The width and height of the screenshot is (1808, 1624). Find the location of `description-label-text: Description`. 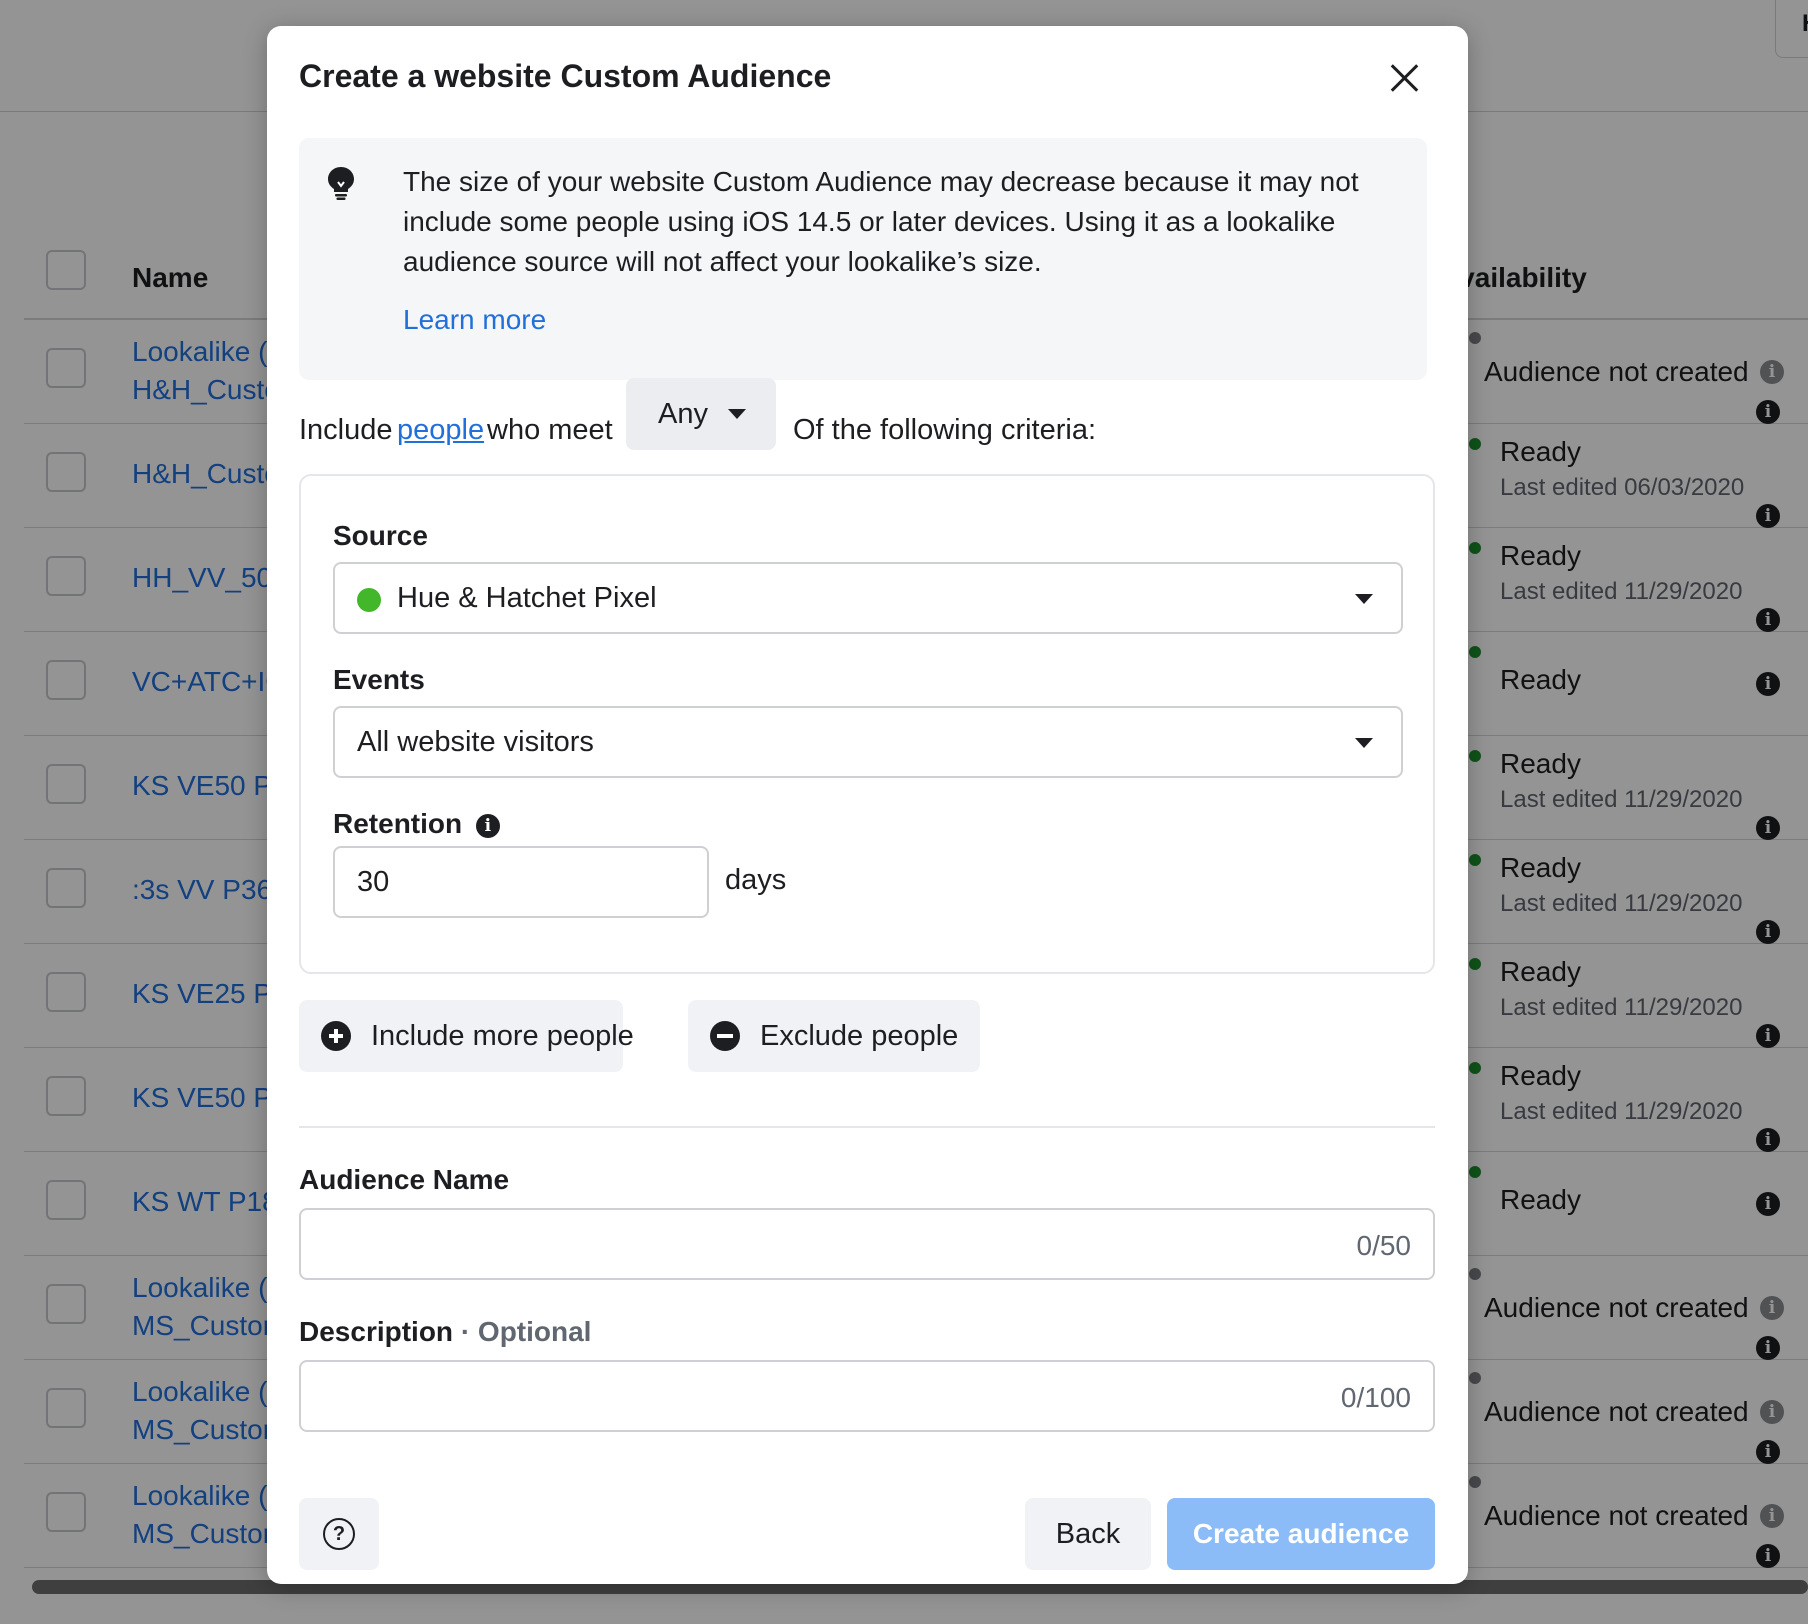

description-label-text: Description is located at coordinates (376, 1331).